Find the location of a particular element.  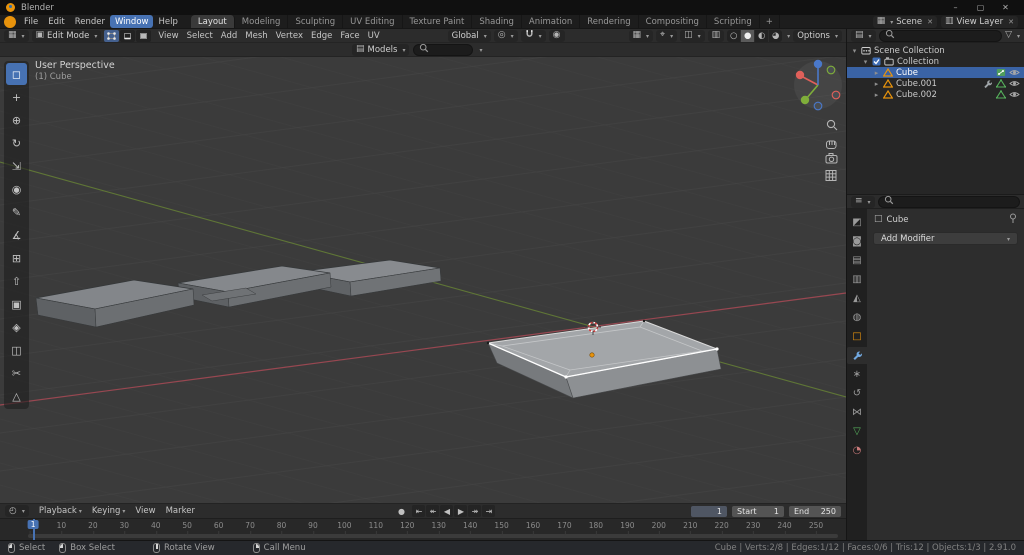

timeline-scrollbar is located at coordinates (433, 536).